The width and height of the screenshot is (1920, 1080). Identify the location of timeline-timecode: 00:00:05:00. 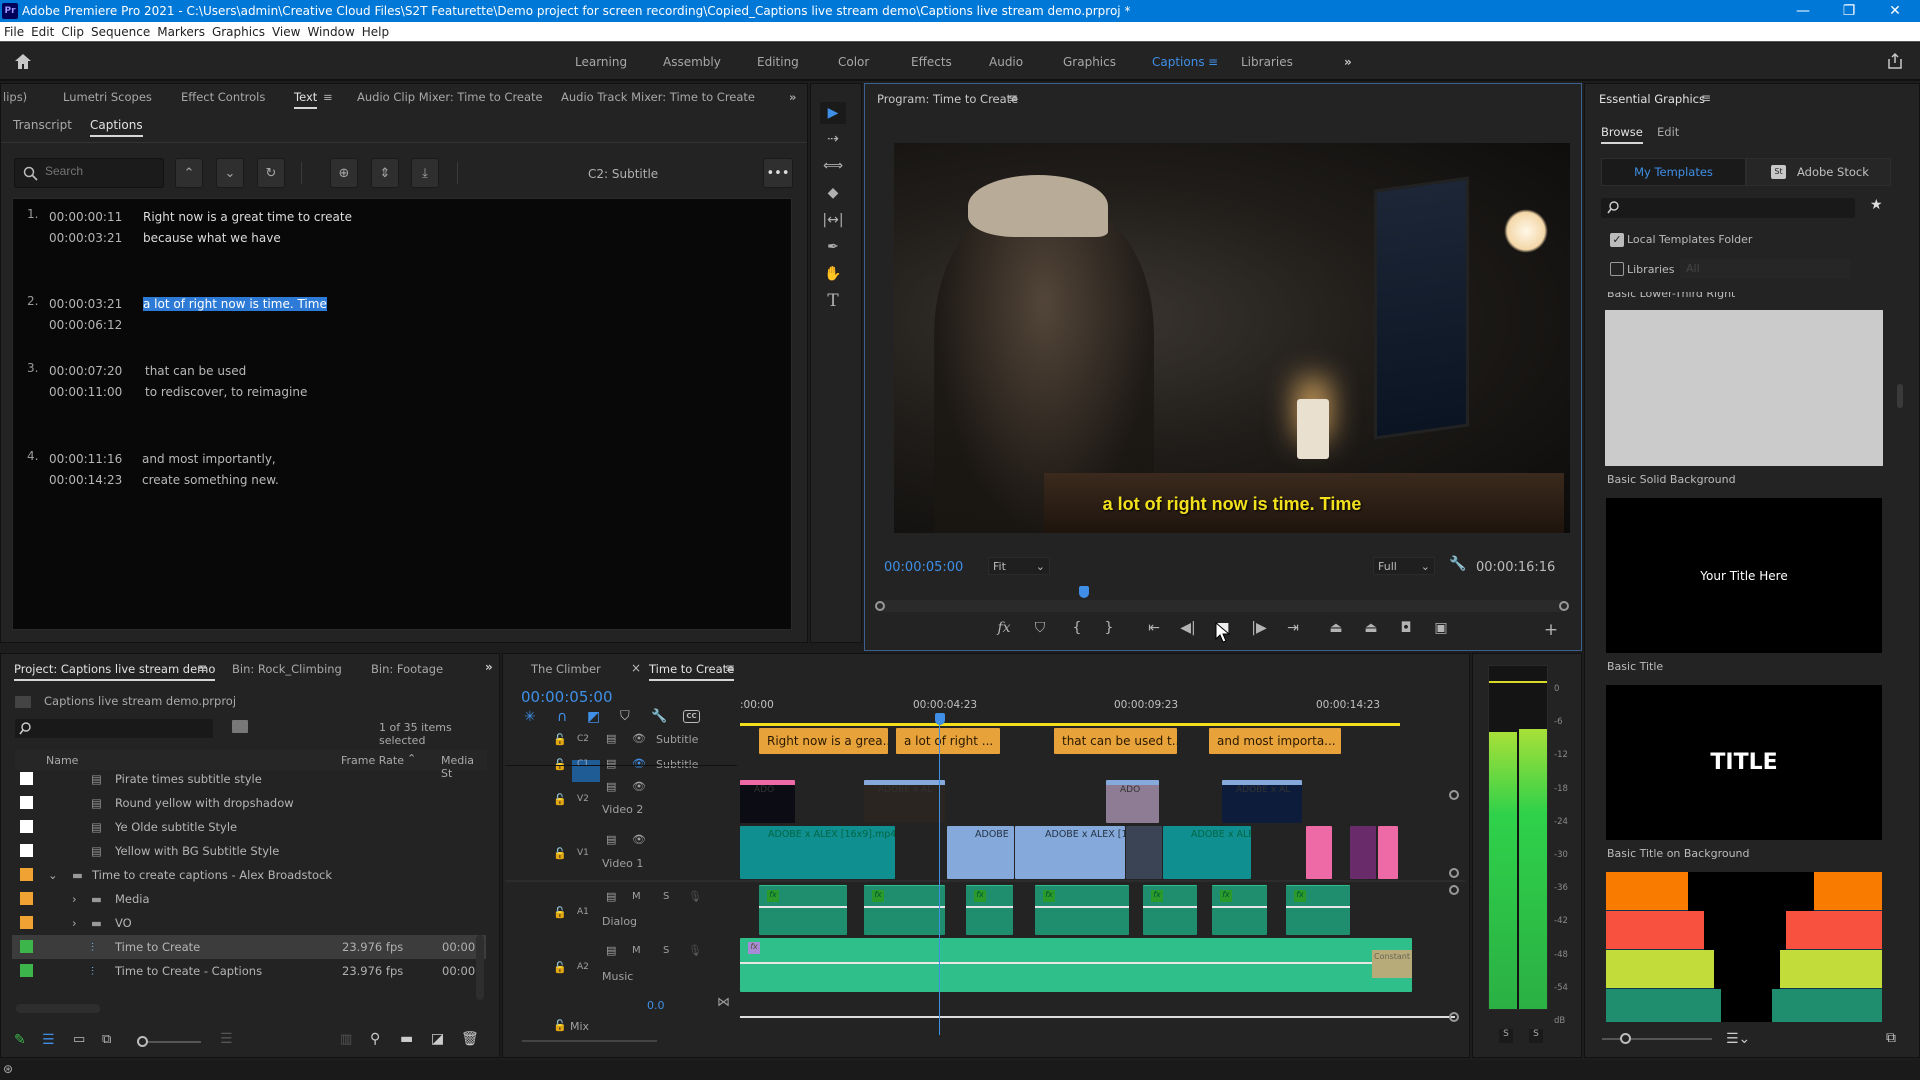
(567, 697).